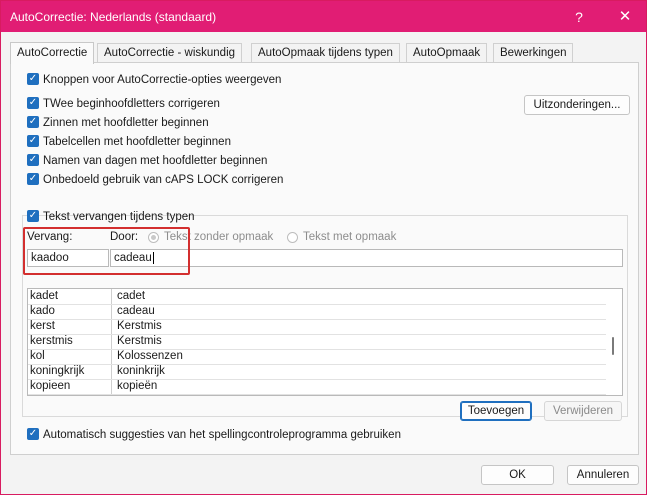 This screenshot has height=495, width=647. Describe the element at coordinates (625, 17) in the screenshot. I see `close-icon: ✕` at that location.